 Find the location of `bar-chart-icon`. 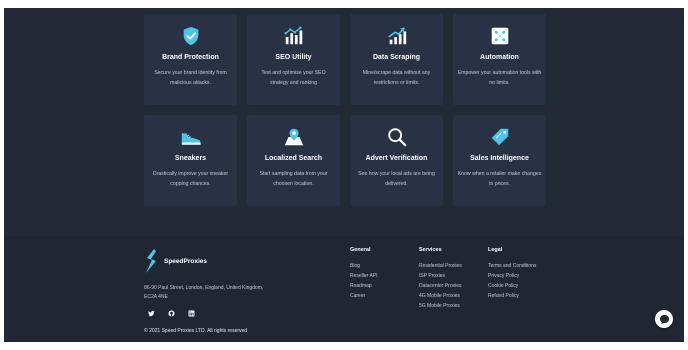

bar-chart-icon is located at coordinates (293, 35).